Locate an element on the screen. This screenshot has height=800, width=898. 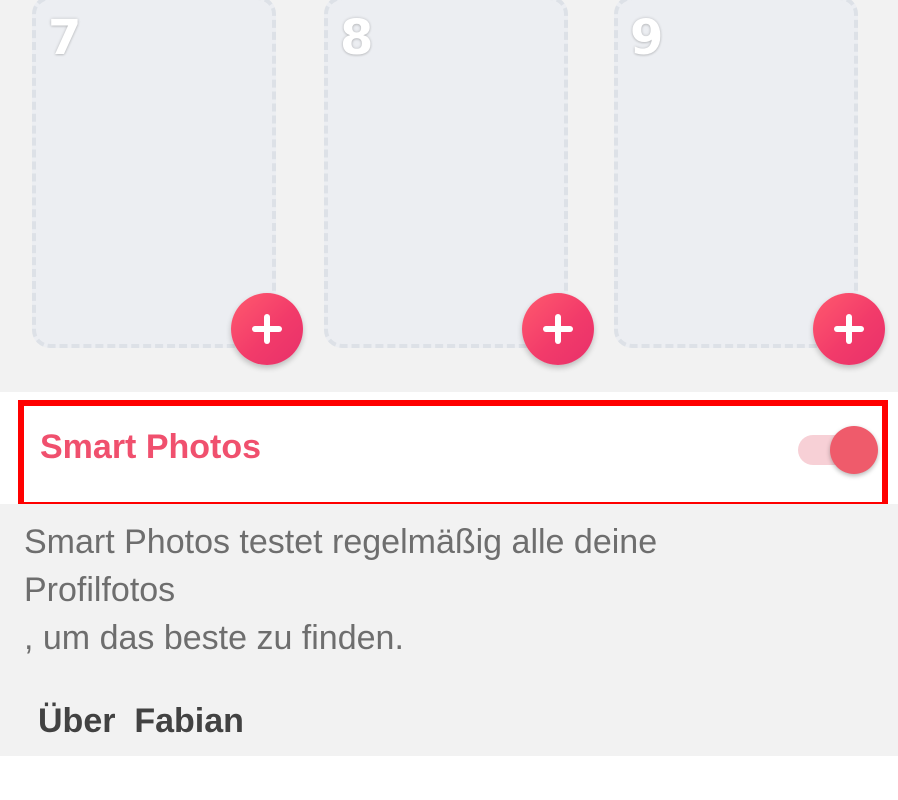
toggle-knob is located at coordinates (854, 450).